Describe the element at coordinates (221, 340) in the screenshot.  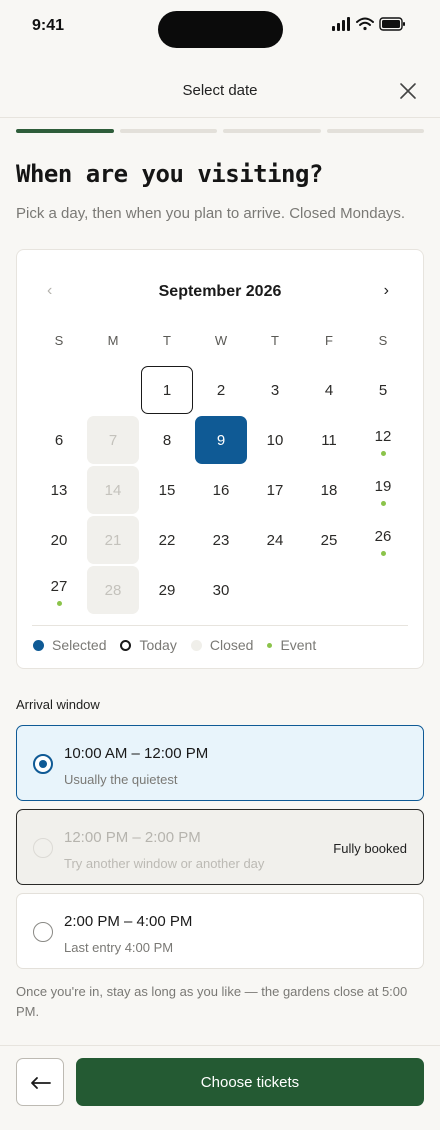
I see `weekday-label: W` at that location.